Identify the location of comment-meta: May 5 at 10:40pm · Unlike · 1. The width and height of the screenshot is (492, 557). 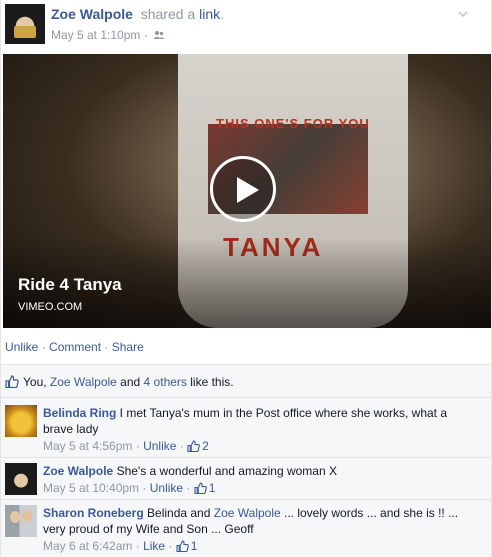
(129, 488).